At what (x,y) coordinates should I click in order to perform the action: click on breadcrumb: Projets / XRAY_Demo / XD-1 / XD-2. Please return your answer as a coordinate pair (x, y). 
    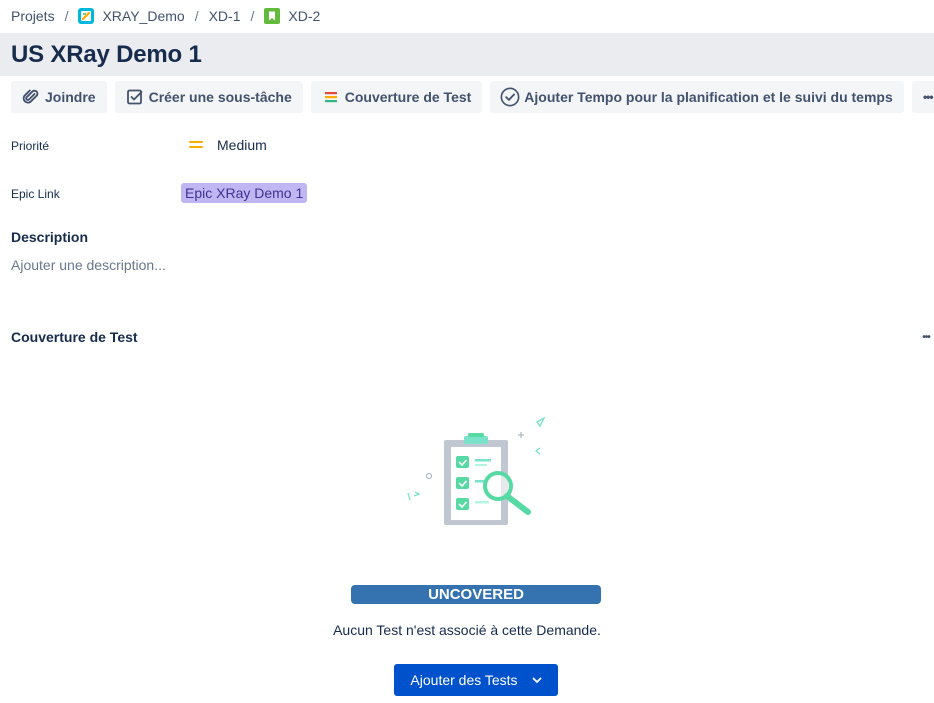
    Looking at the image, I should click on (165, 16).